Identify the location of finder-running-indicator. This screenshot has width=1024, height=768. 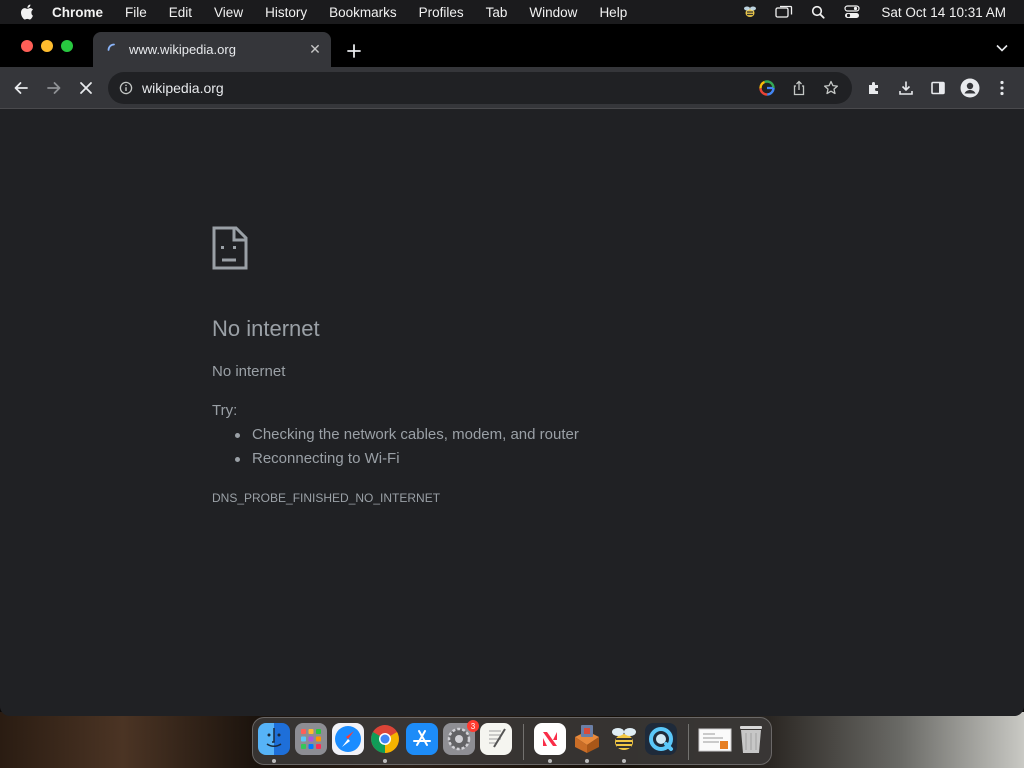
(274, 761).